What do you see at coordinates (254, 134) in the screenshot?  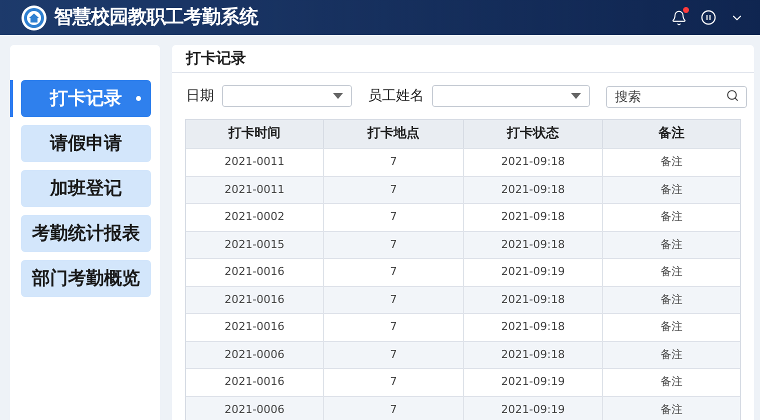 I see `column-header: 打卡时间` at bounding box center [254, 134].